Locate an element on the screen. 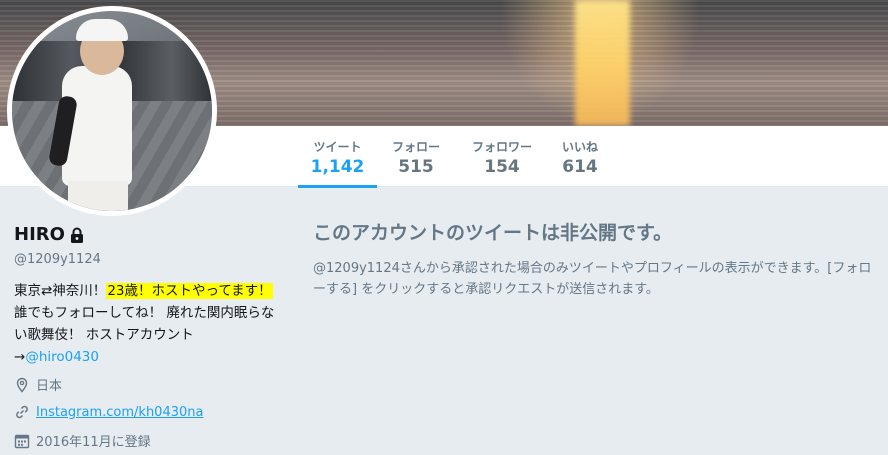 This screenshot has height=455, width=888. profile-location: 日本 is located at coordinates (38, 384).